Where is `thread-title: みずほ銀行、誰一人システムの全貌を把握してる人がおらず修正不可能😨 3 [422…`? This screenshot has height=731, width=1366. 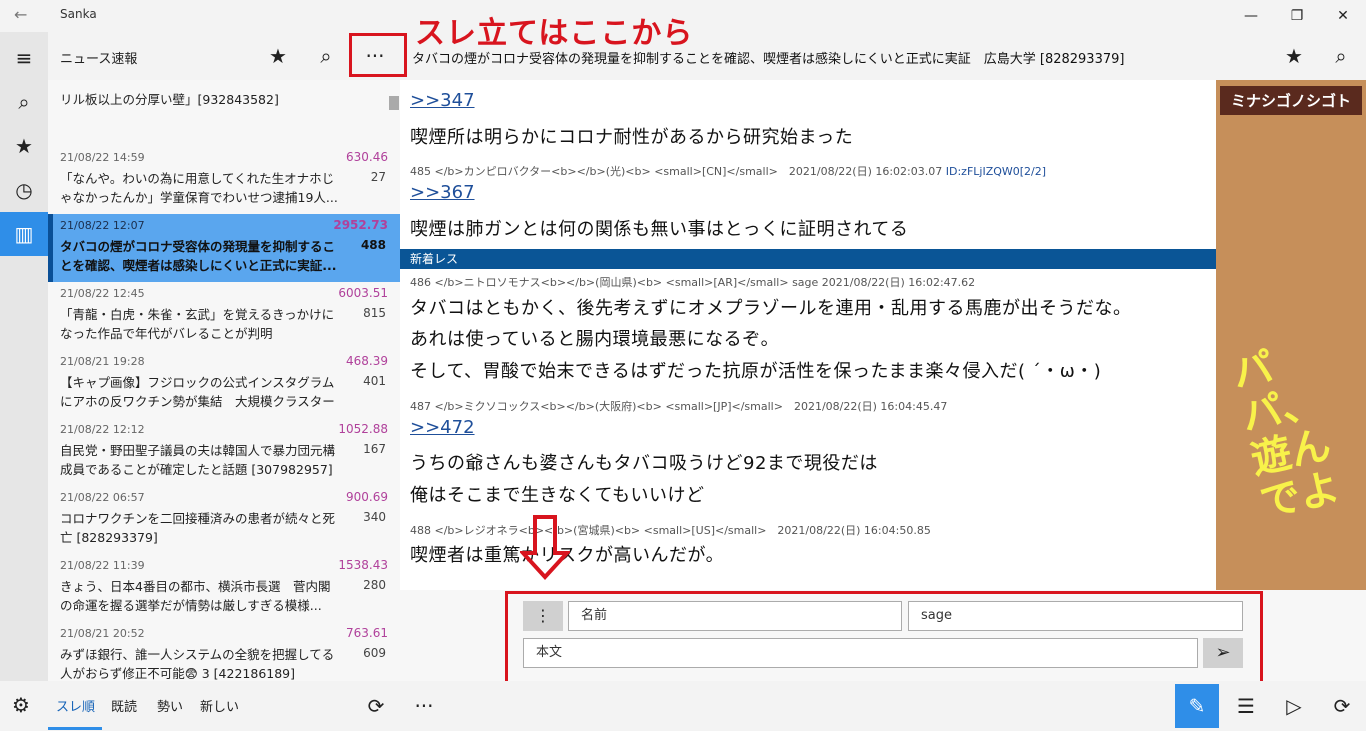
thread-title: みずほ銀行、誰一人システムの全貌を把握してる人がおらず修正不可能😨 3 [422… is located at coordinates (197, 664).